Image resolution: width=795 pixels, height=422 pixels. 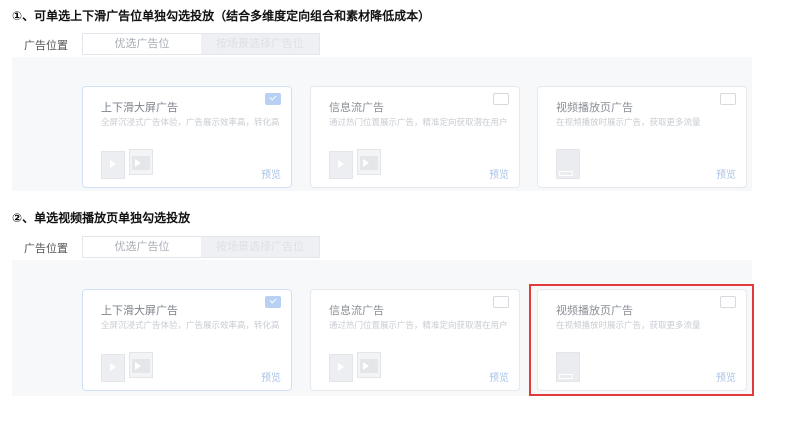 What do you see at coordinates (641, 340) in the screenshot?
I see `highlight-box` at bounding box center [641, 340].